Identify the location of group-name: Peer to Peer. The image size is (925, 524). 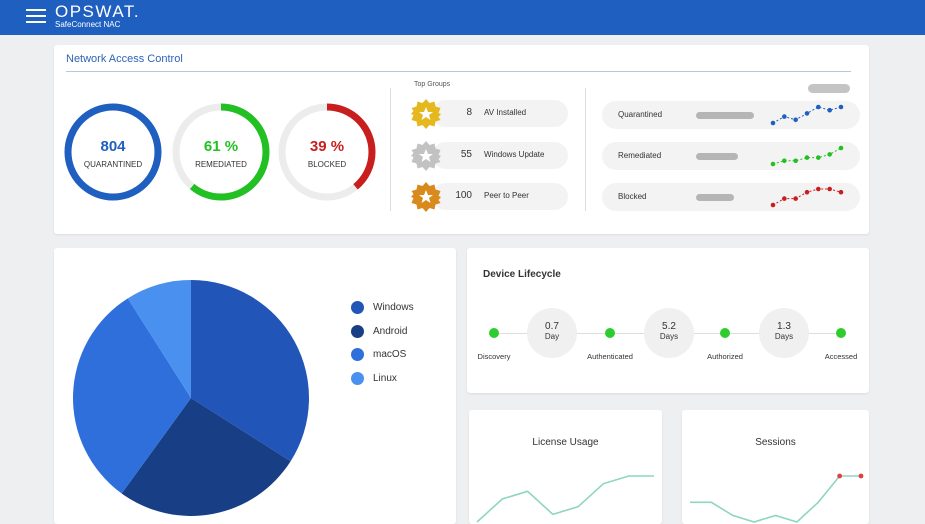
(506, 195).